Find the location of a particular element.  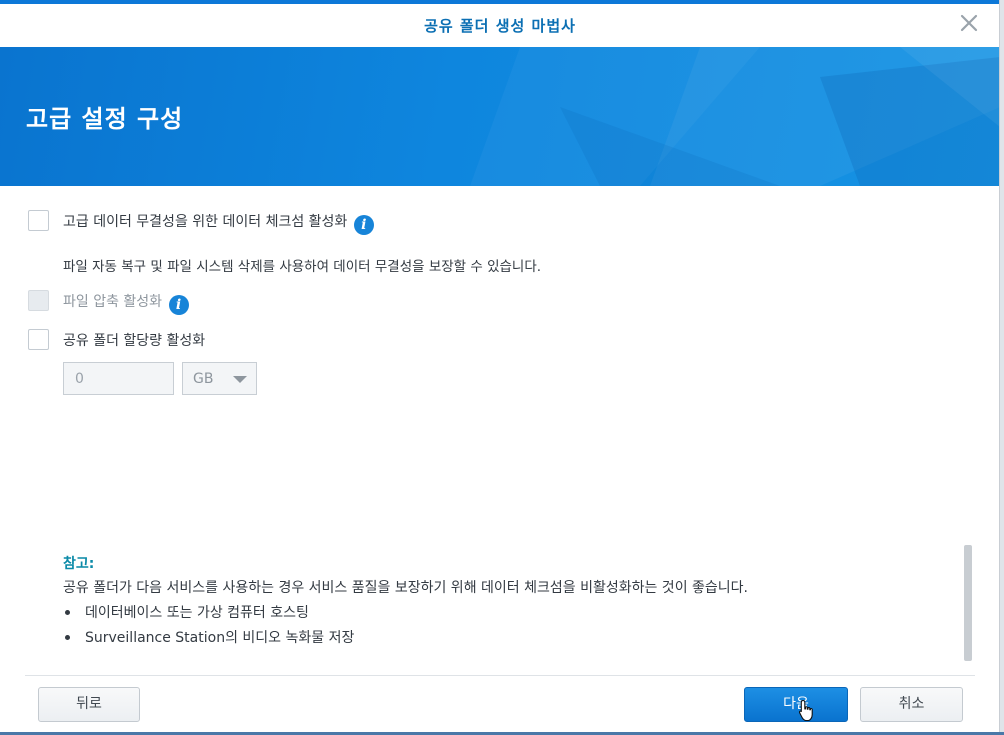

list-item: 데이터베이스 또는 가상 컴퓨터 호스팅 is located at coordinates (503, 612).